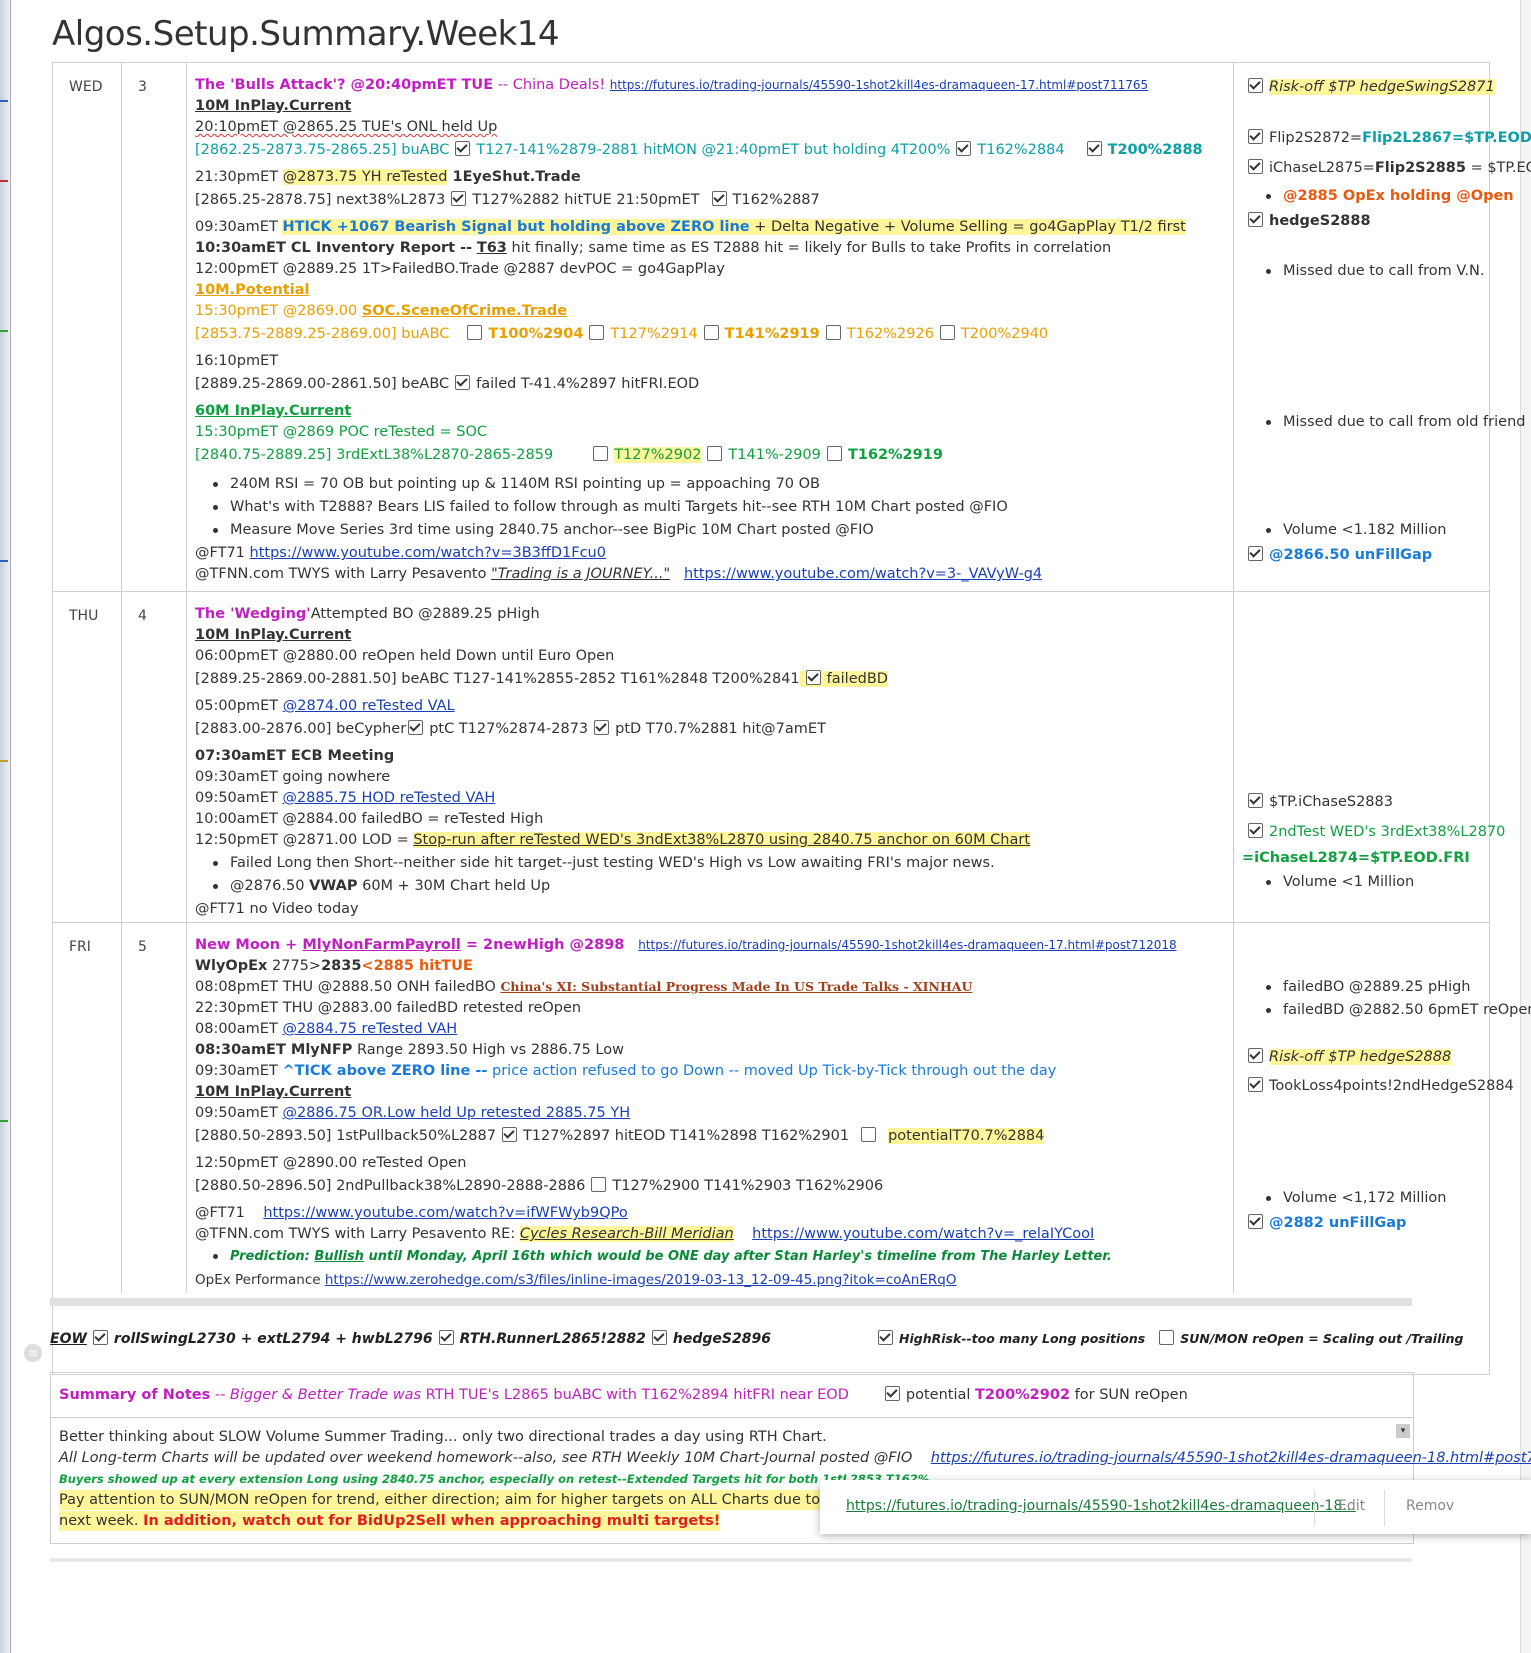  I want to click on remove-button: Remov, so click(1430, 1506).